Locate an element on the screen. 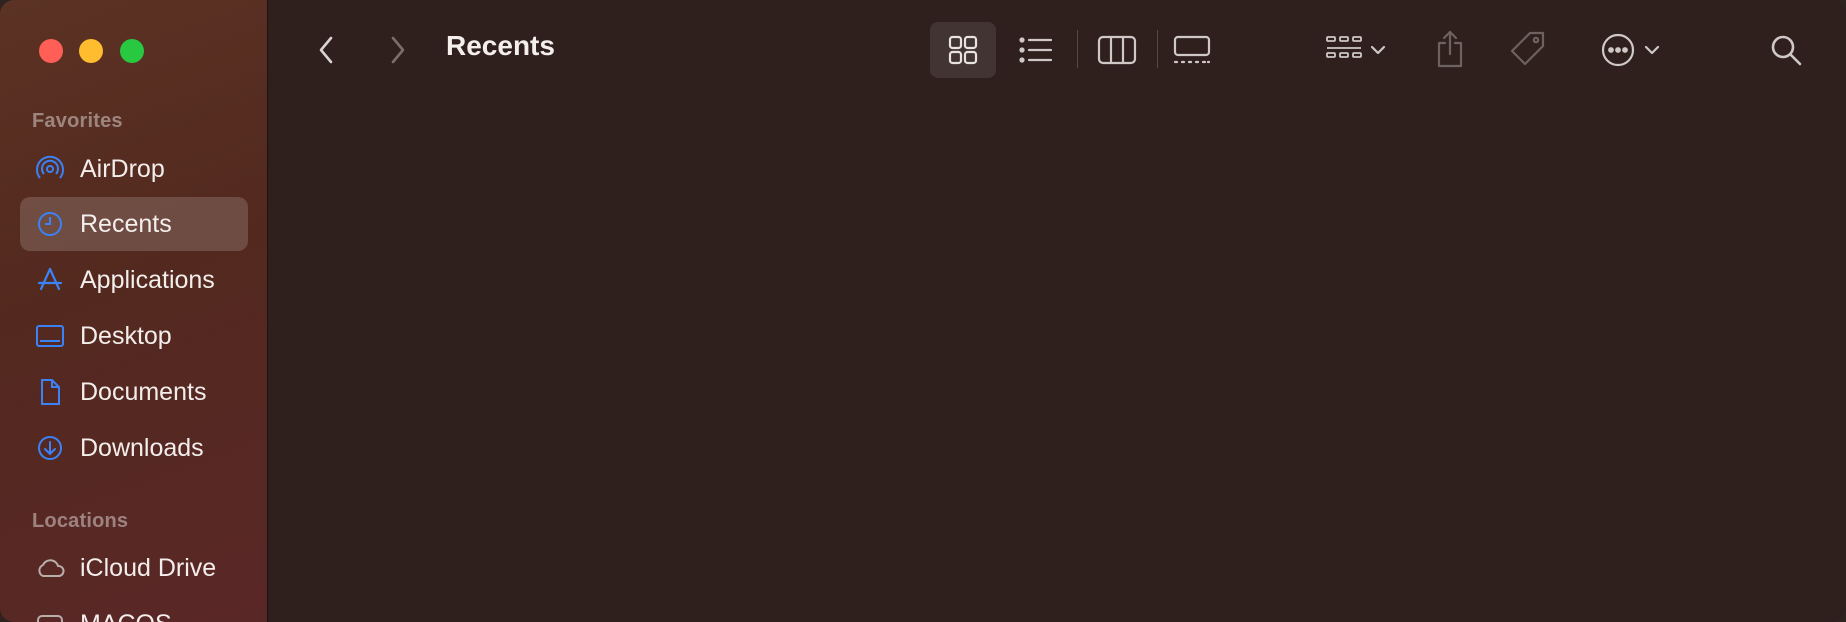 This screenshot has width=1846, height=622. group-icon is located at coordinates (1344, 50).